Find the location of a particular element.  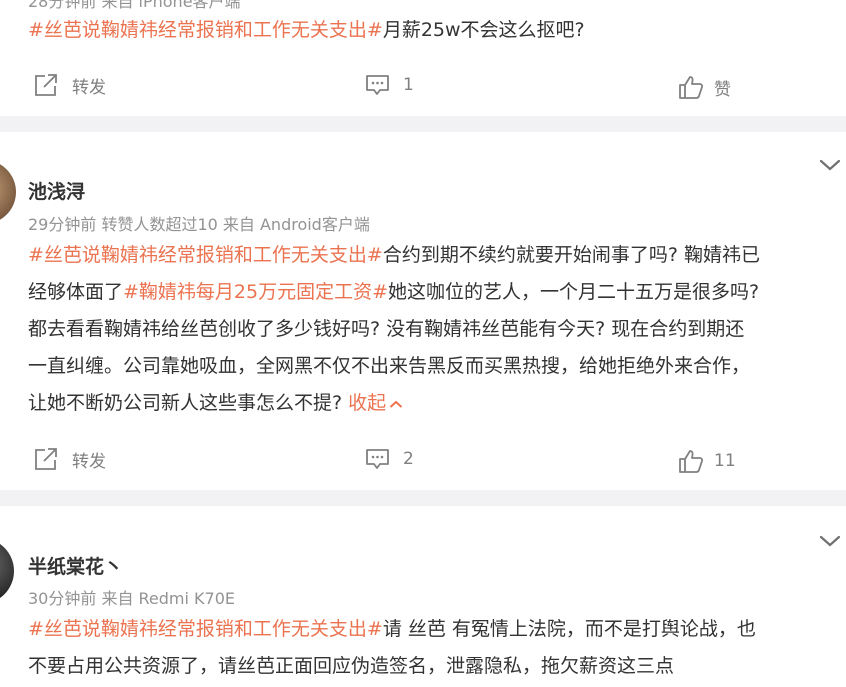

content-line: #丝芭说鞠婧祎经常报销和工作无关支出#请 丝芭 有冤情上法院，而不是打舆论战，也 is located at coordinates (392, 629).